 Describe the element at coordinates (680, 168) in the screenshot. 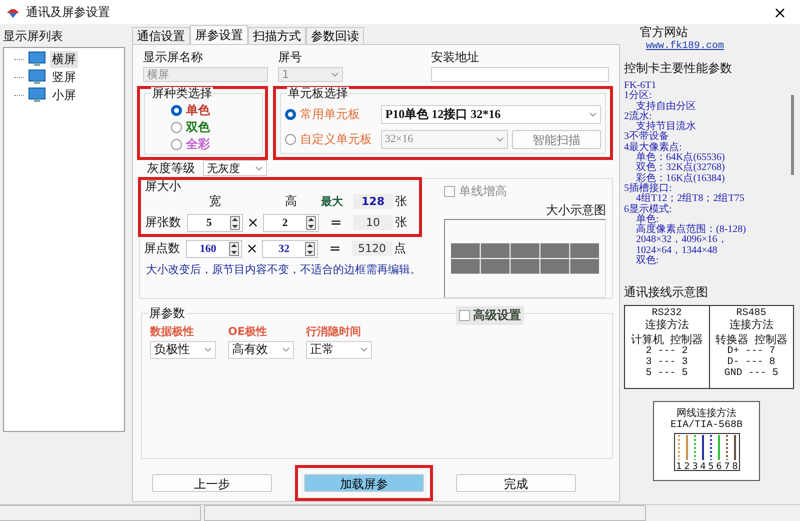

I see `spec-line: 双色：32K点(32768)` at that location.